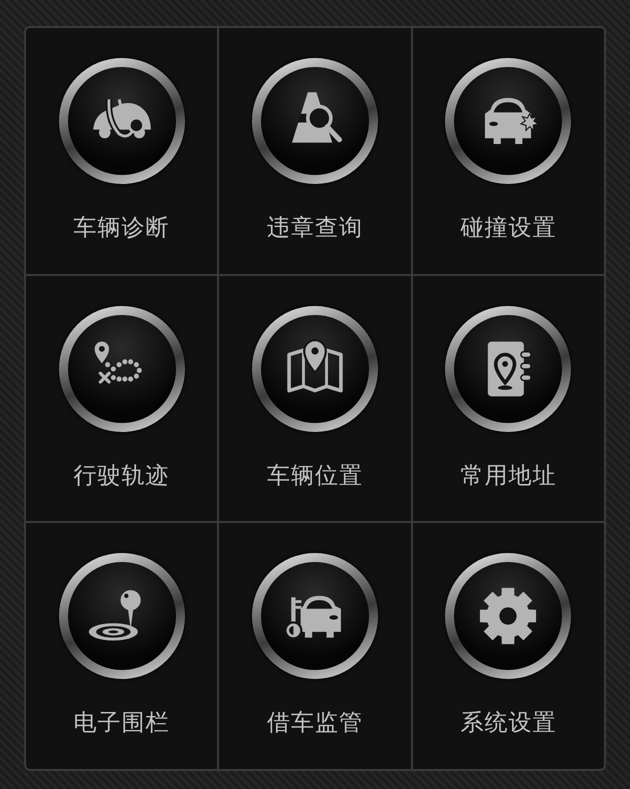 This screenshot has width=630, height=789. Describe the element at coordinates (122, 399) in the screenshot. I see `menu-tile: 行驶轨迹` at that location.